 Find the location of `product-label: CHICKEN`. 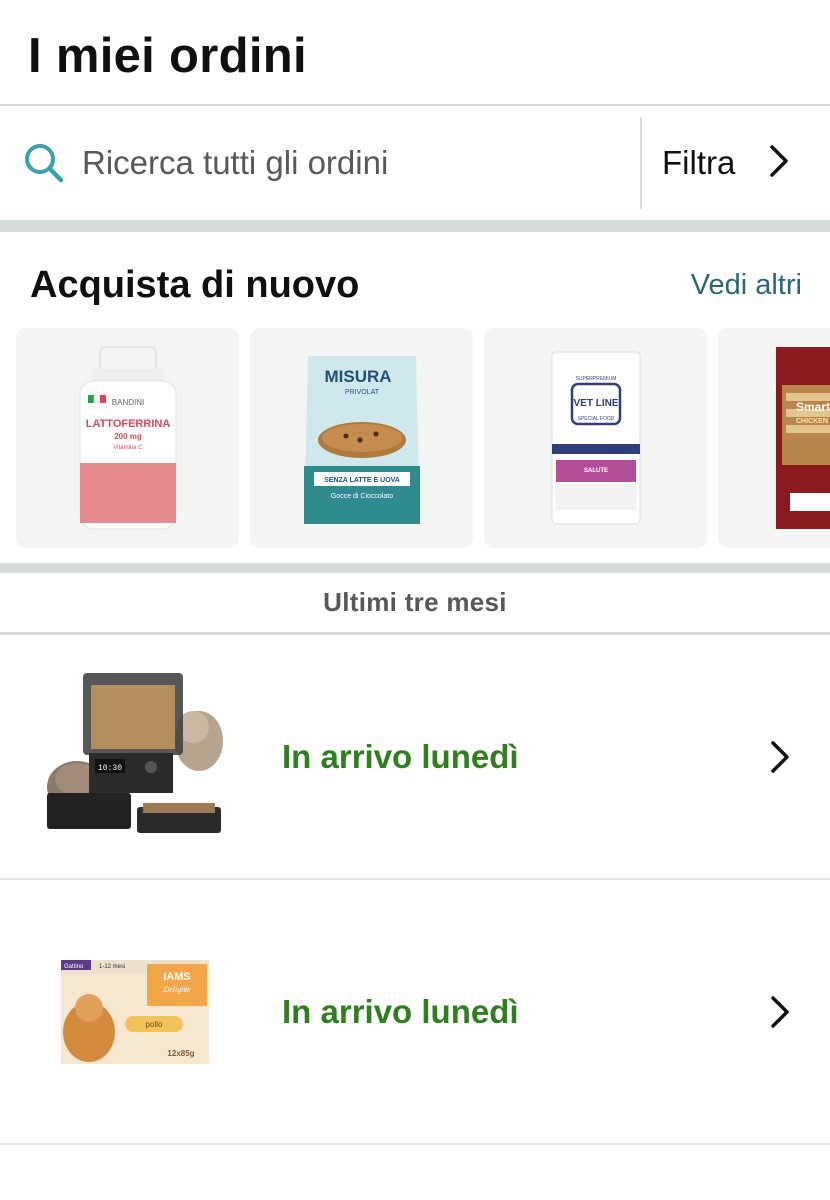

product-label: CHICKEN is located at coordinates (812, 421).